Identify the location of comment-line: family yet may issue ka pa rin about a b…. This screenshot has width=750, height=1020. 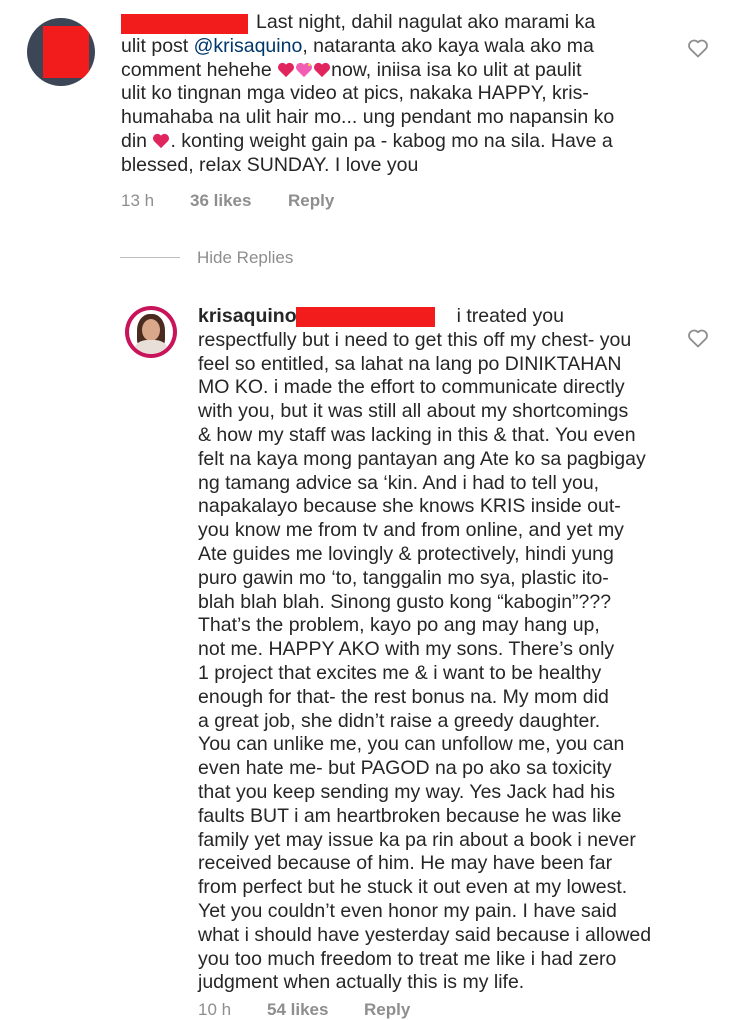
(417, 839).